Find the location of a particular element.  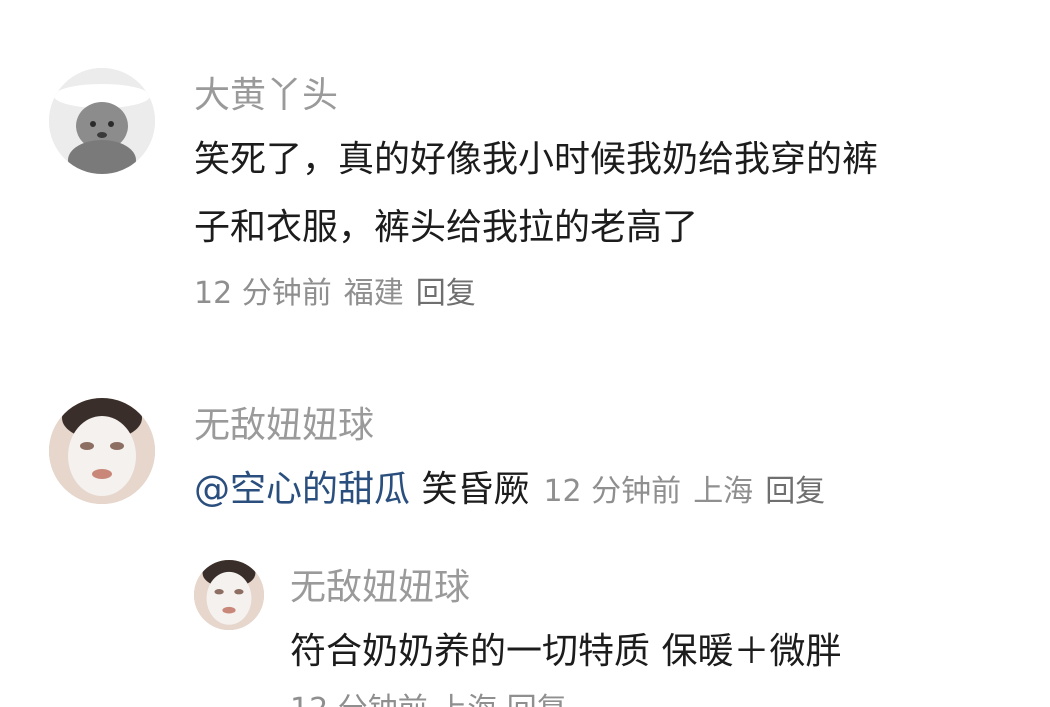

comment-text-line: @空心的甜瓜 笑昏厥 12 分钟前 上海 回复 is located at coordinates (515, 491).